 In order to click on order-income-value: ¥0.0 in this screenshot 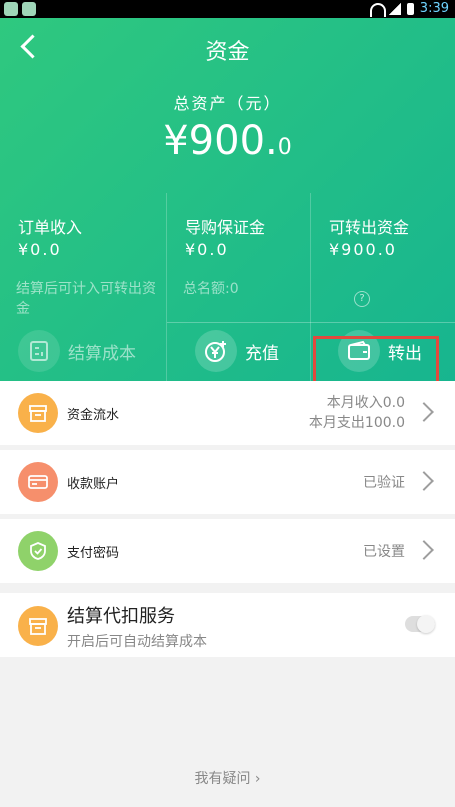, I will do `click(40, 249)`.